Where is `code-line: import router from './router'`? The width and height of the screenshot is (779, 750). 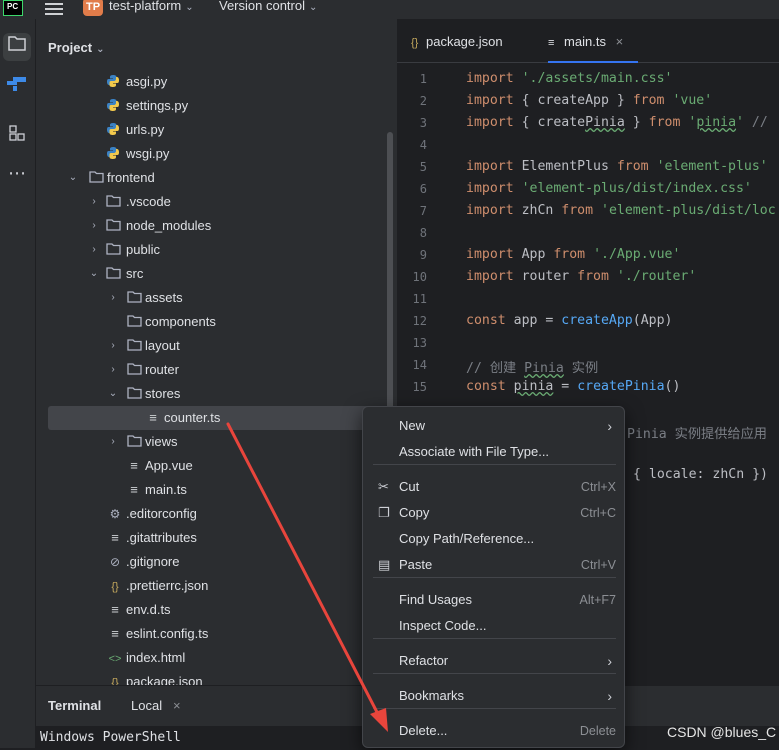 code-line: import router from './router' is located at coordinates (581, 276).